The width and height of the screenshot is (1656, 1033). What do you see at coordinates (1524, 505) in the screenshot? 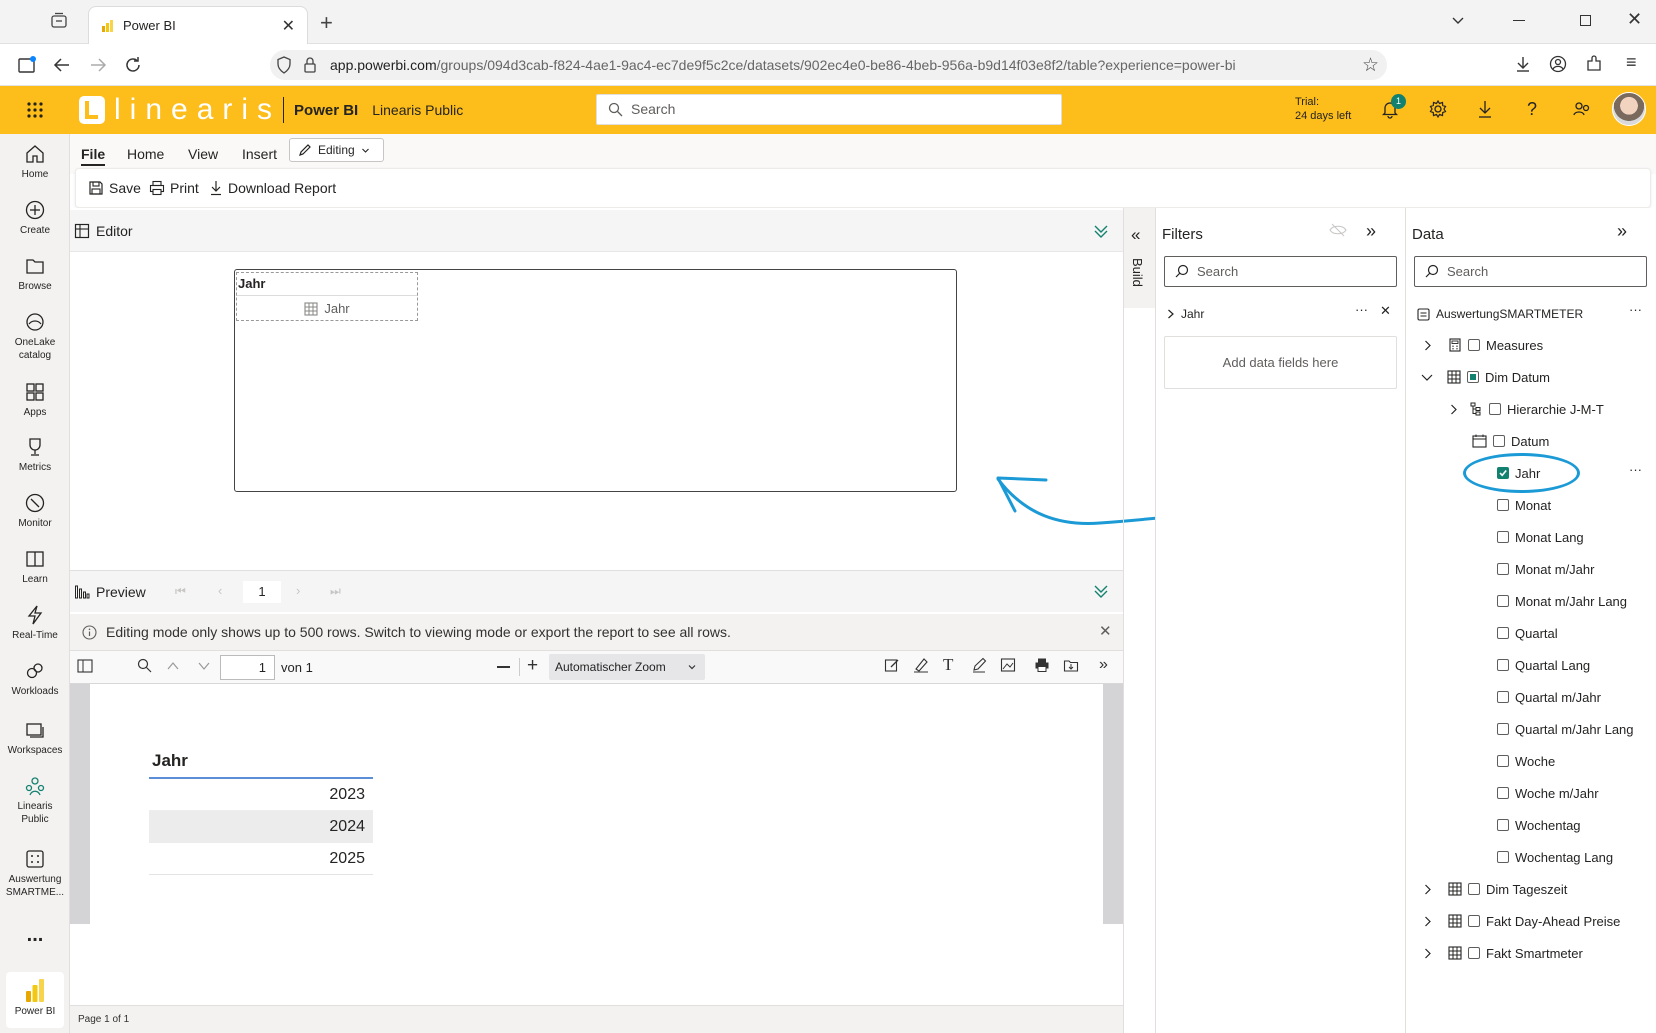
I see `field-monat: Monat` at bounding box center [1524, 505].